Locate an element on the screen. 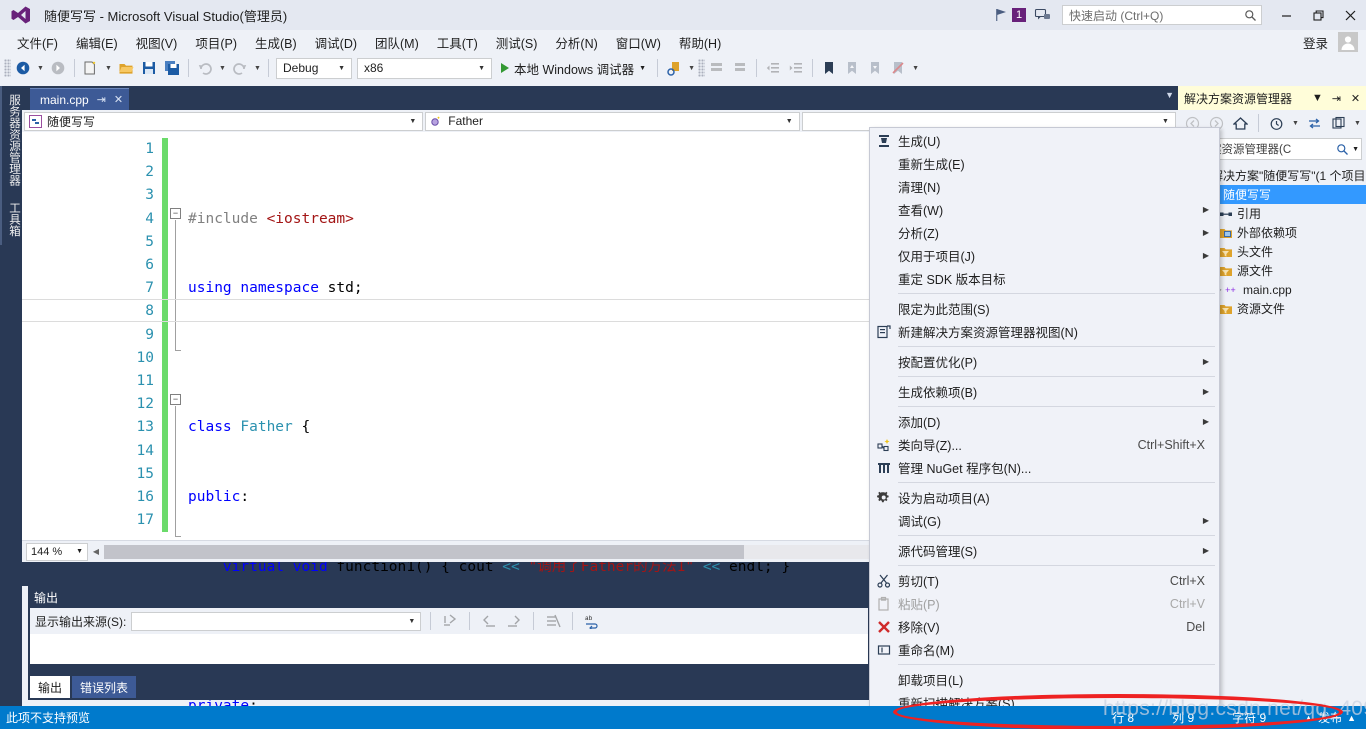  fold-toggle-class: − is located at coordinates (175, 213).